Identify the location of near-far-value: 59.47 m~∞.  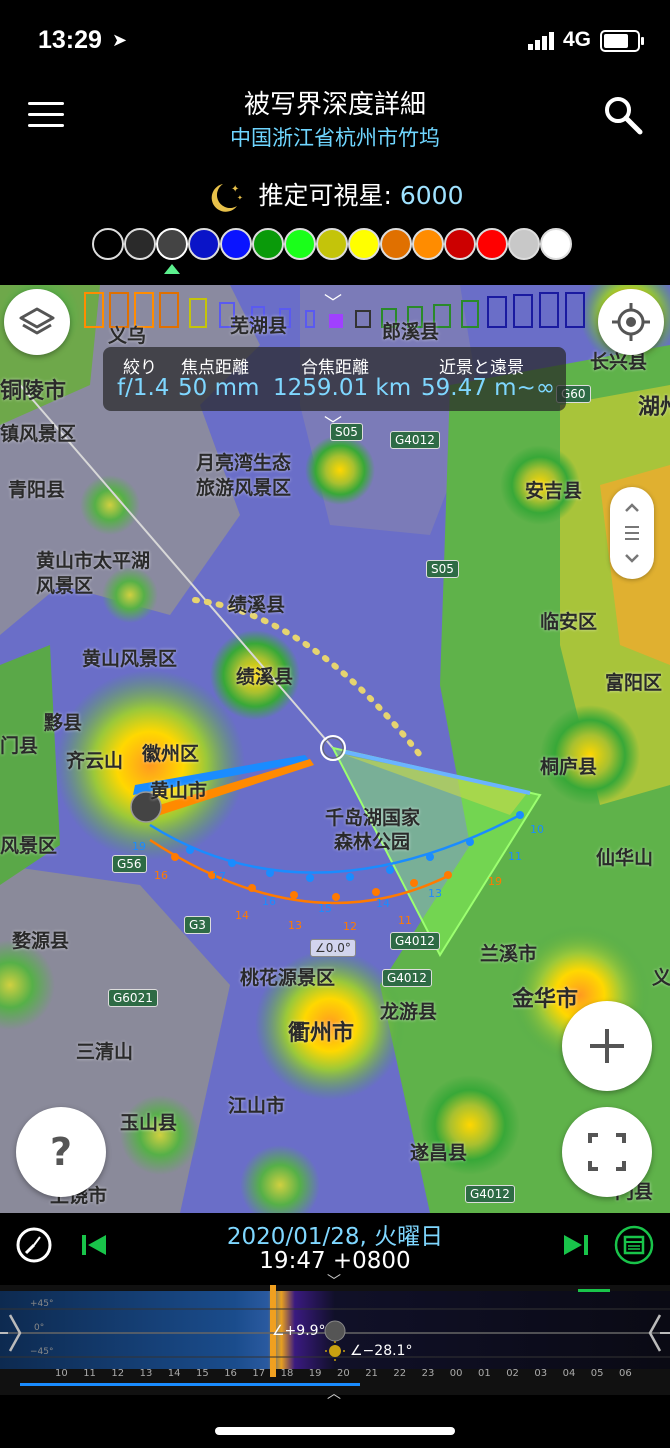
(488, 388).